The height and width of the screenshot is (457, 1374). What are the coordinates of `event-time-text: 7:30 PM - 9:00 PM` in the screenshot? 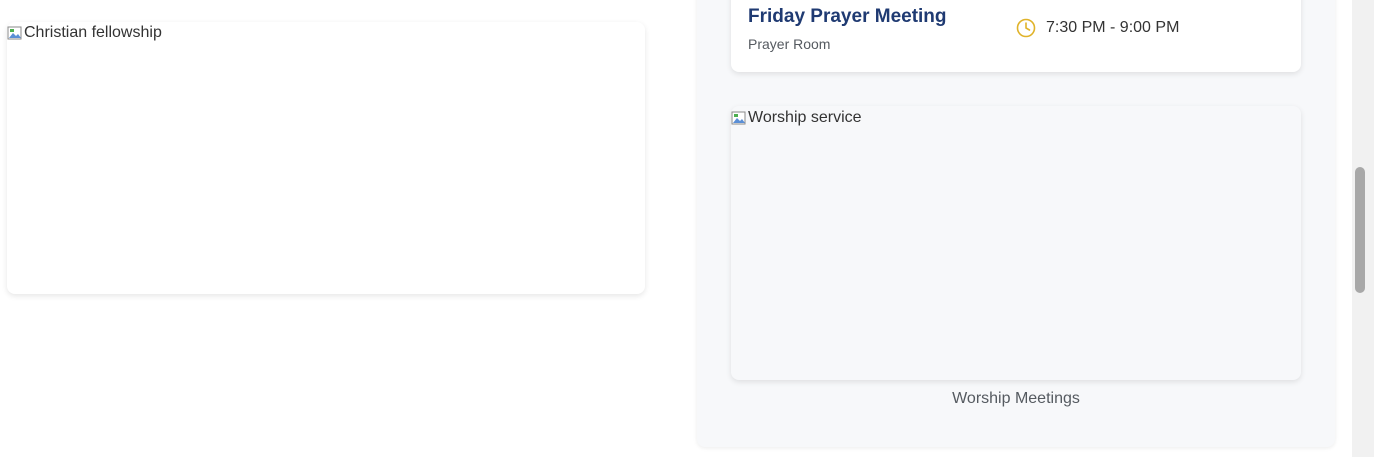 It's located at (1113, 27).